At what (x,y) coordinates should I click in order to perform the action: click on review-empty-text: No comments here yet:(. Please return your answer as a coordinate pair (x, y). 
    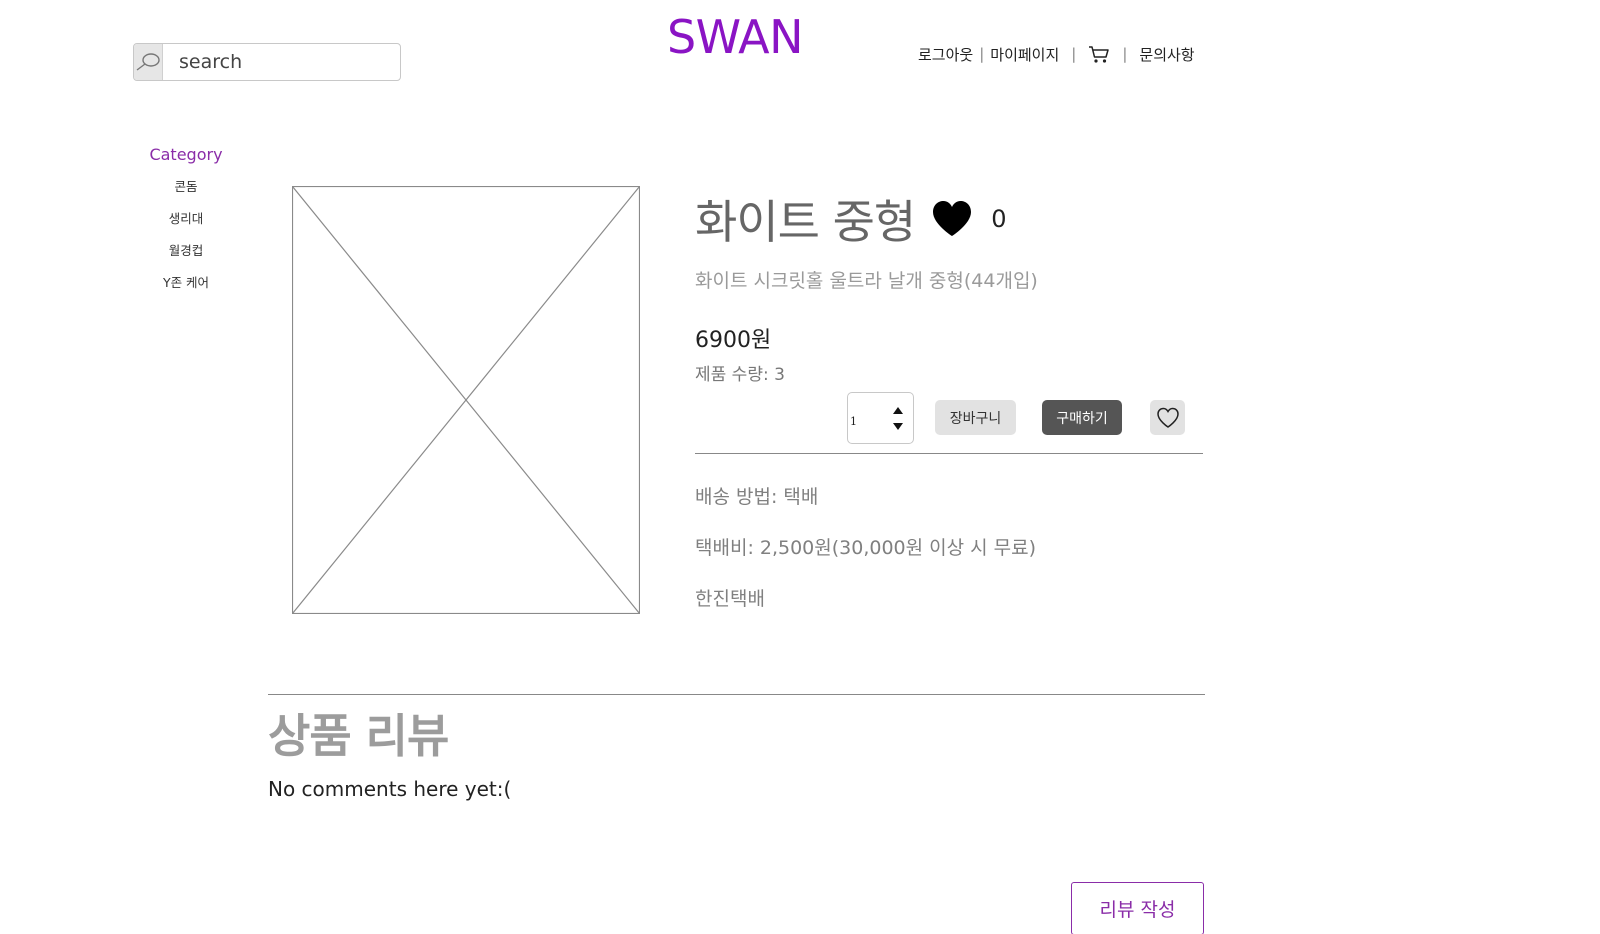
    Looking at the image, I should click on (390, 789).